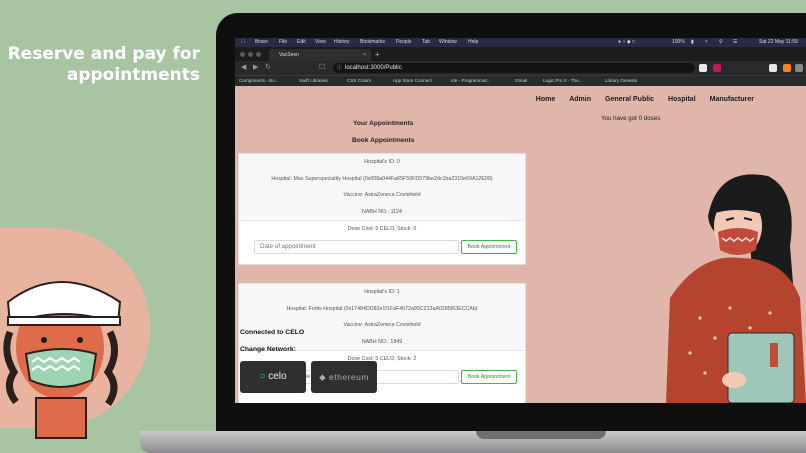  What do you see at coordinates (289, 55) in the screenshot?
I see `tab-title: VacSeen` at bounding box center [289, 55].